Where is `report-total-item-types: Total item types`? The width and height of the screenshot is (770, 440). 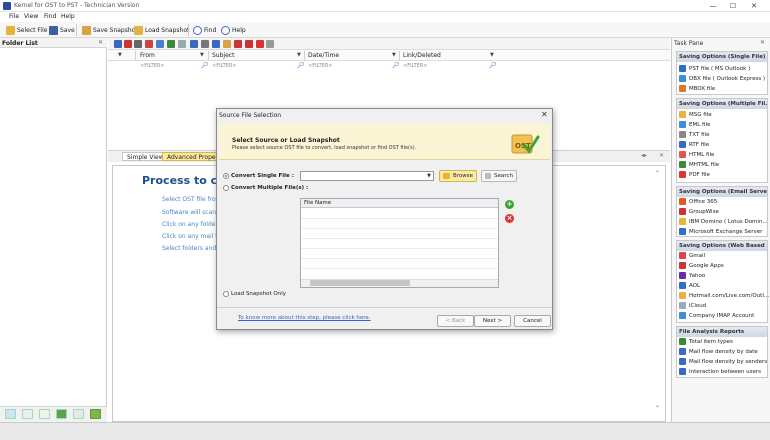
report-total-item-types: Total item types is located at coordinates (706, 341).